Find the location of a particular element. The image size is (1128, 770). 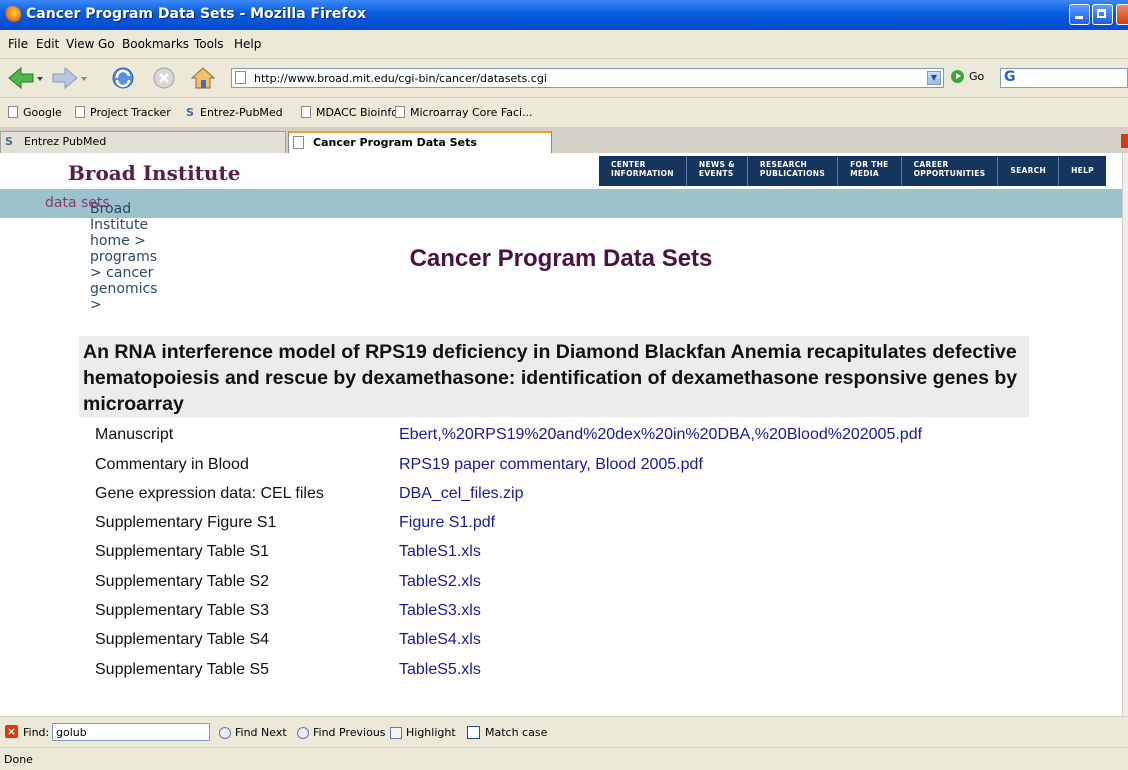

file-label: Supplementary Figure S1 is located at coordinates (186, 522).